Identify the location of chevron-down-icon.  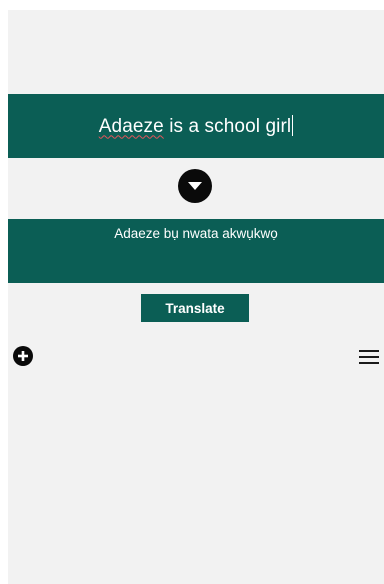
(195, 185).